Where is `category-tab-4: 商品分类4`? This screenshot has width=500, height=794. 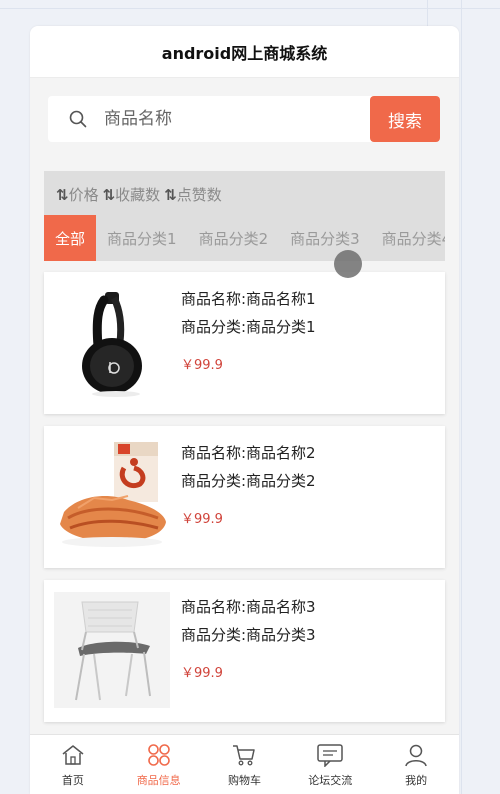
category-tab-4: 商品分类4 is located at coordinates (408, 238).